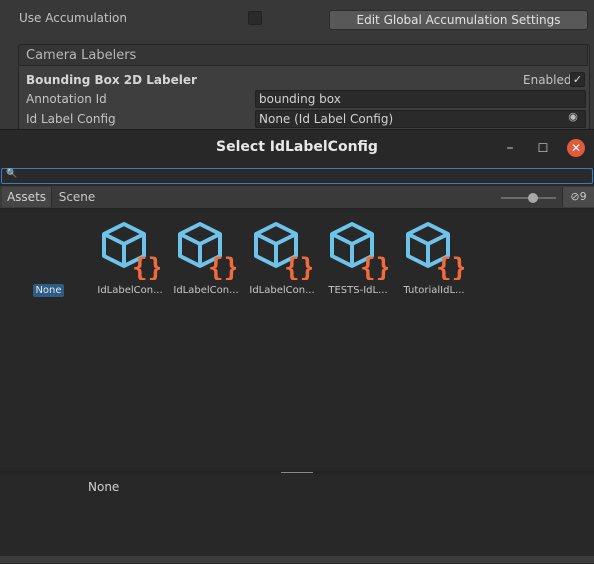 The width and height of the screenshot is (594, 564). I want to click on camera-labelers-title: Camera Labelers, so click(81, 55).